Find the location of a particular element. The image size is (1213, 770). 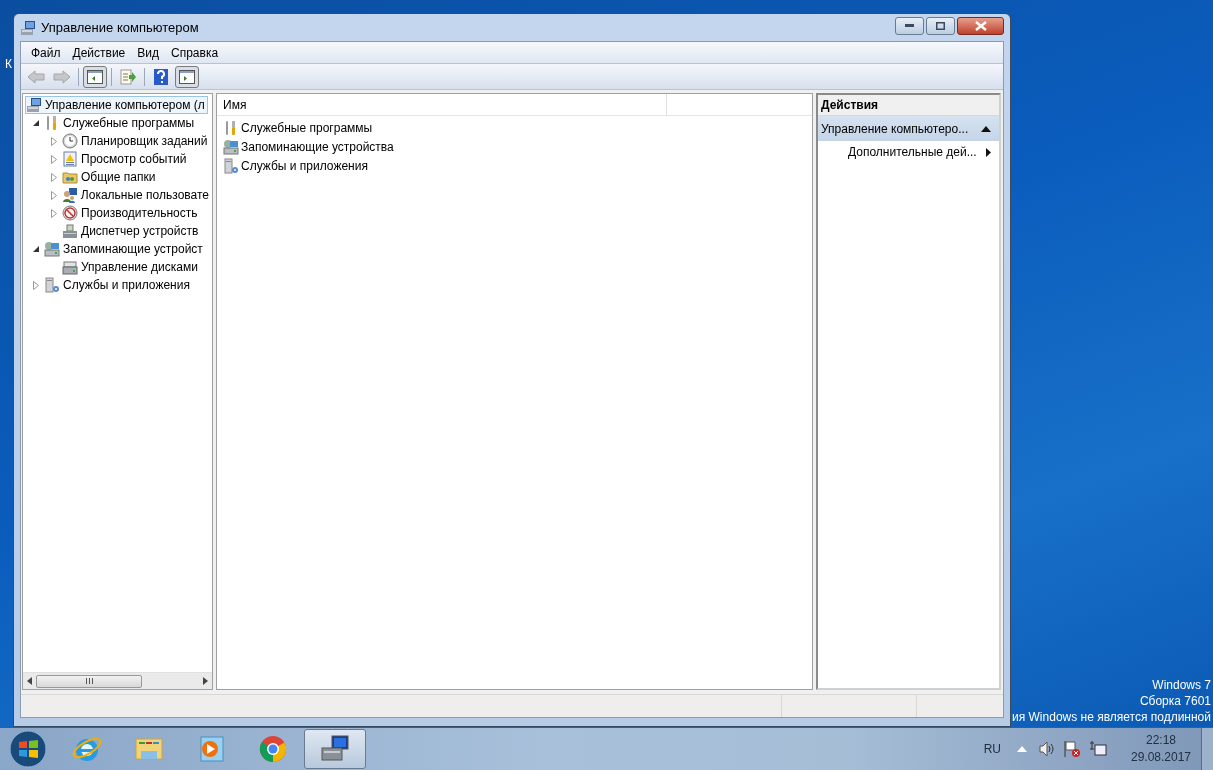

list-item: Запоминающие устройства is located at coordinates (308, 146).